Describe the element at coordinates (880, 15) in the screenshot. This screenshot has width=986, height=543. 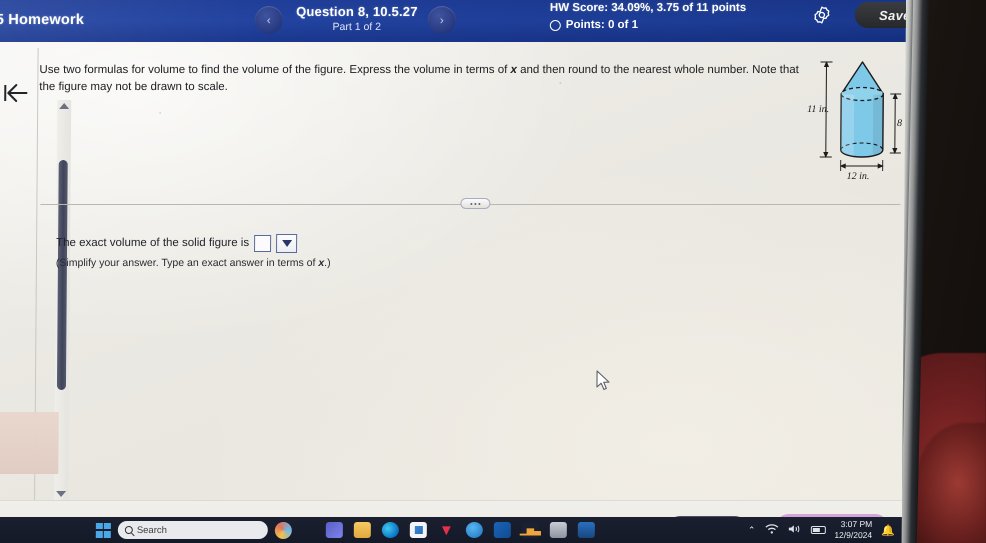
I see `save-button: Save` at that location.